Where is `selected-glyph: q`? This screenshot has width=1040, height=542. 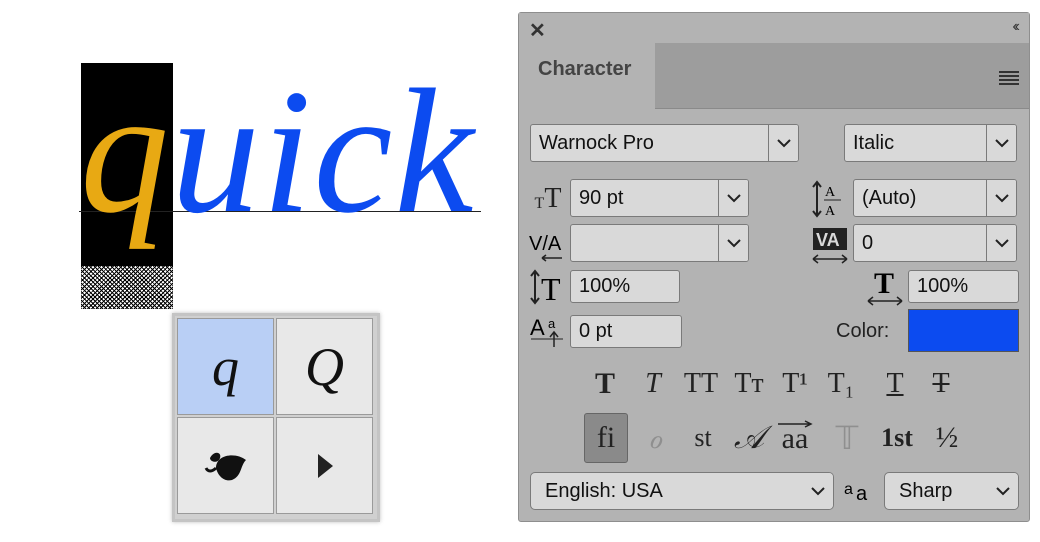 selected-glyph: q is located at coordinates (125, 151).